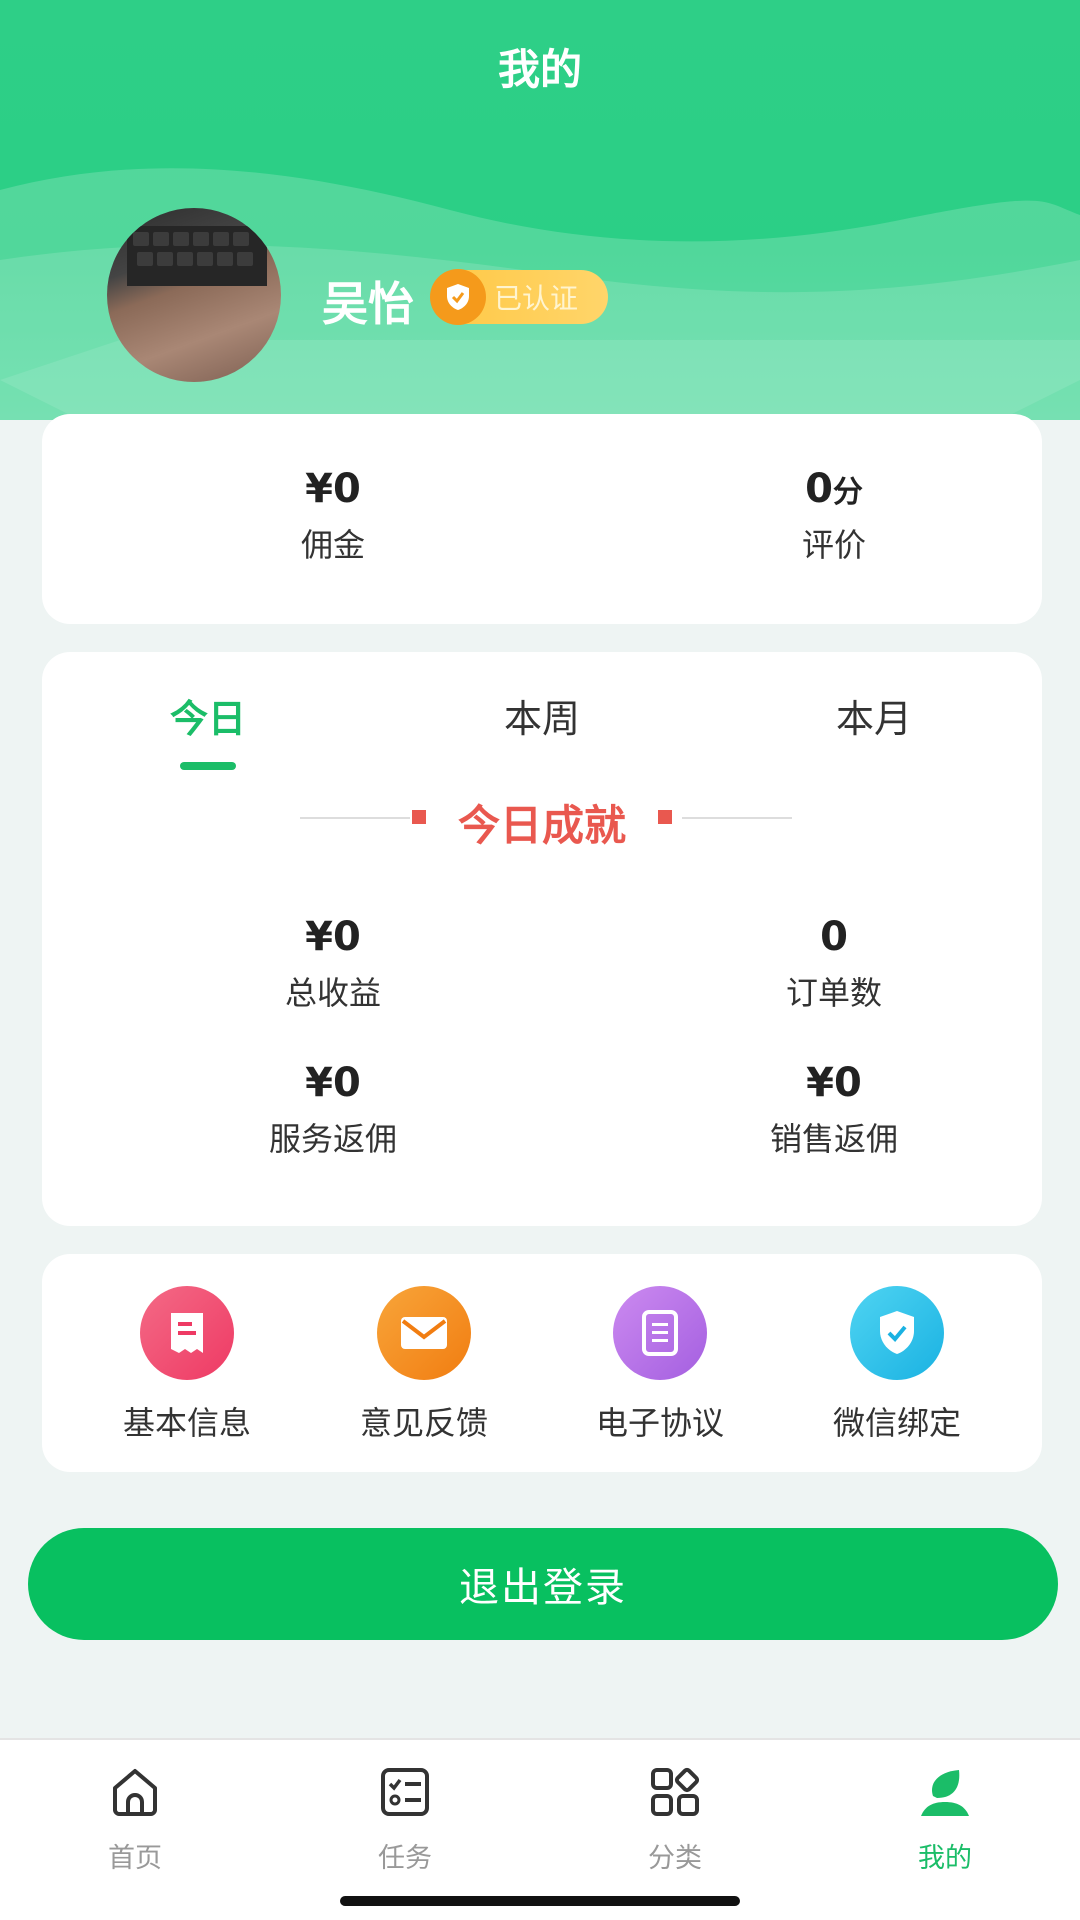  Describe the element at coordinates (675, 1858) in the screenshot. I see `nav-label: 分类` at that location.